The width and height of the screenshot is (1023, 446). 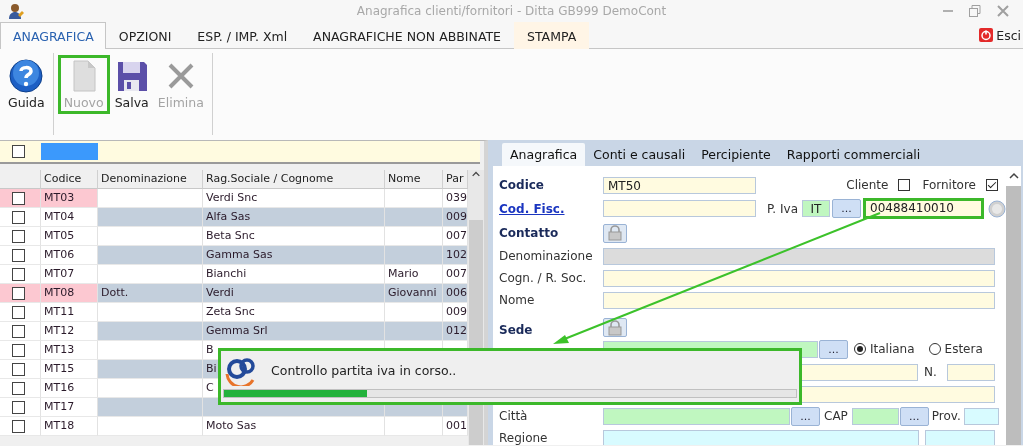 What do you see at coordinates (867, 185) in the screenshot?
I see `checkbox-label: Cliente` at bounding box center [867, 185].